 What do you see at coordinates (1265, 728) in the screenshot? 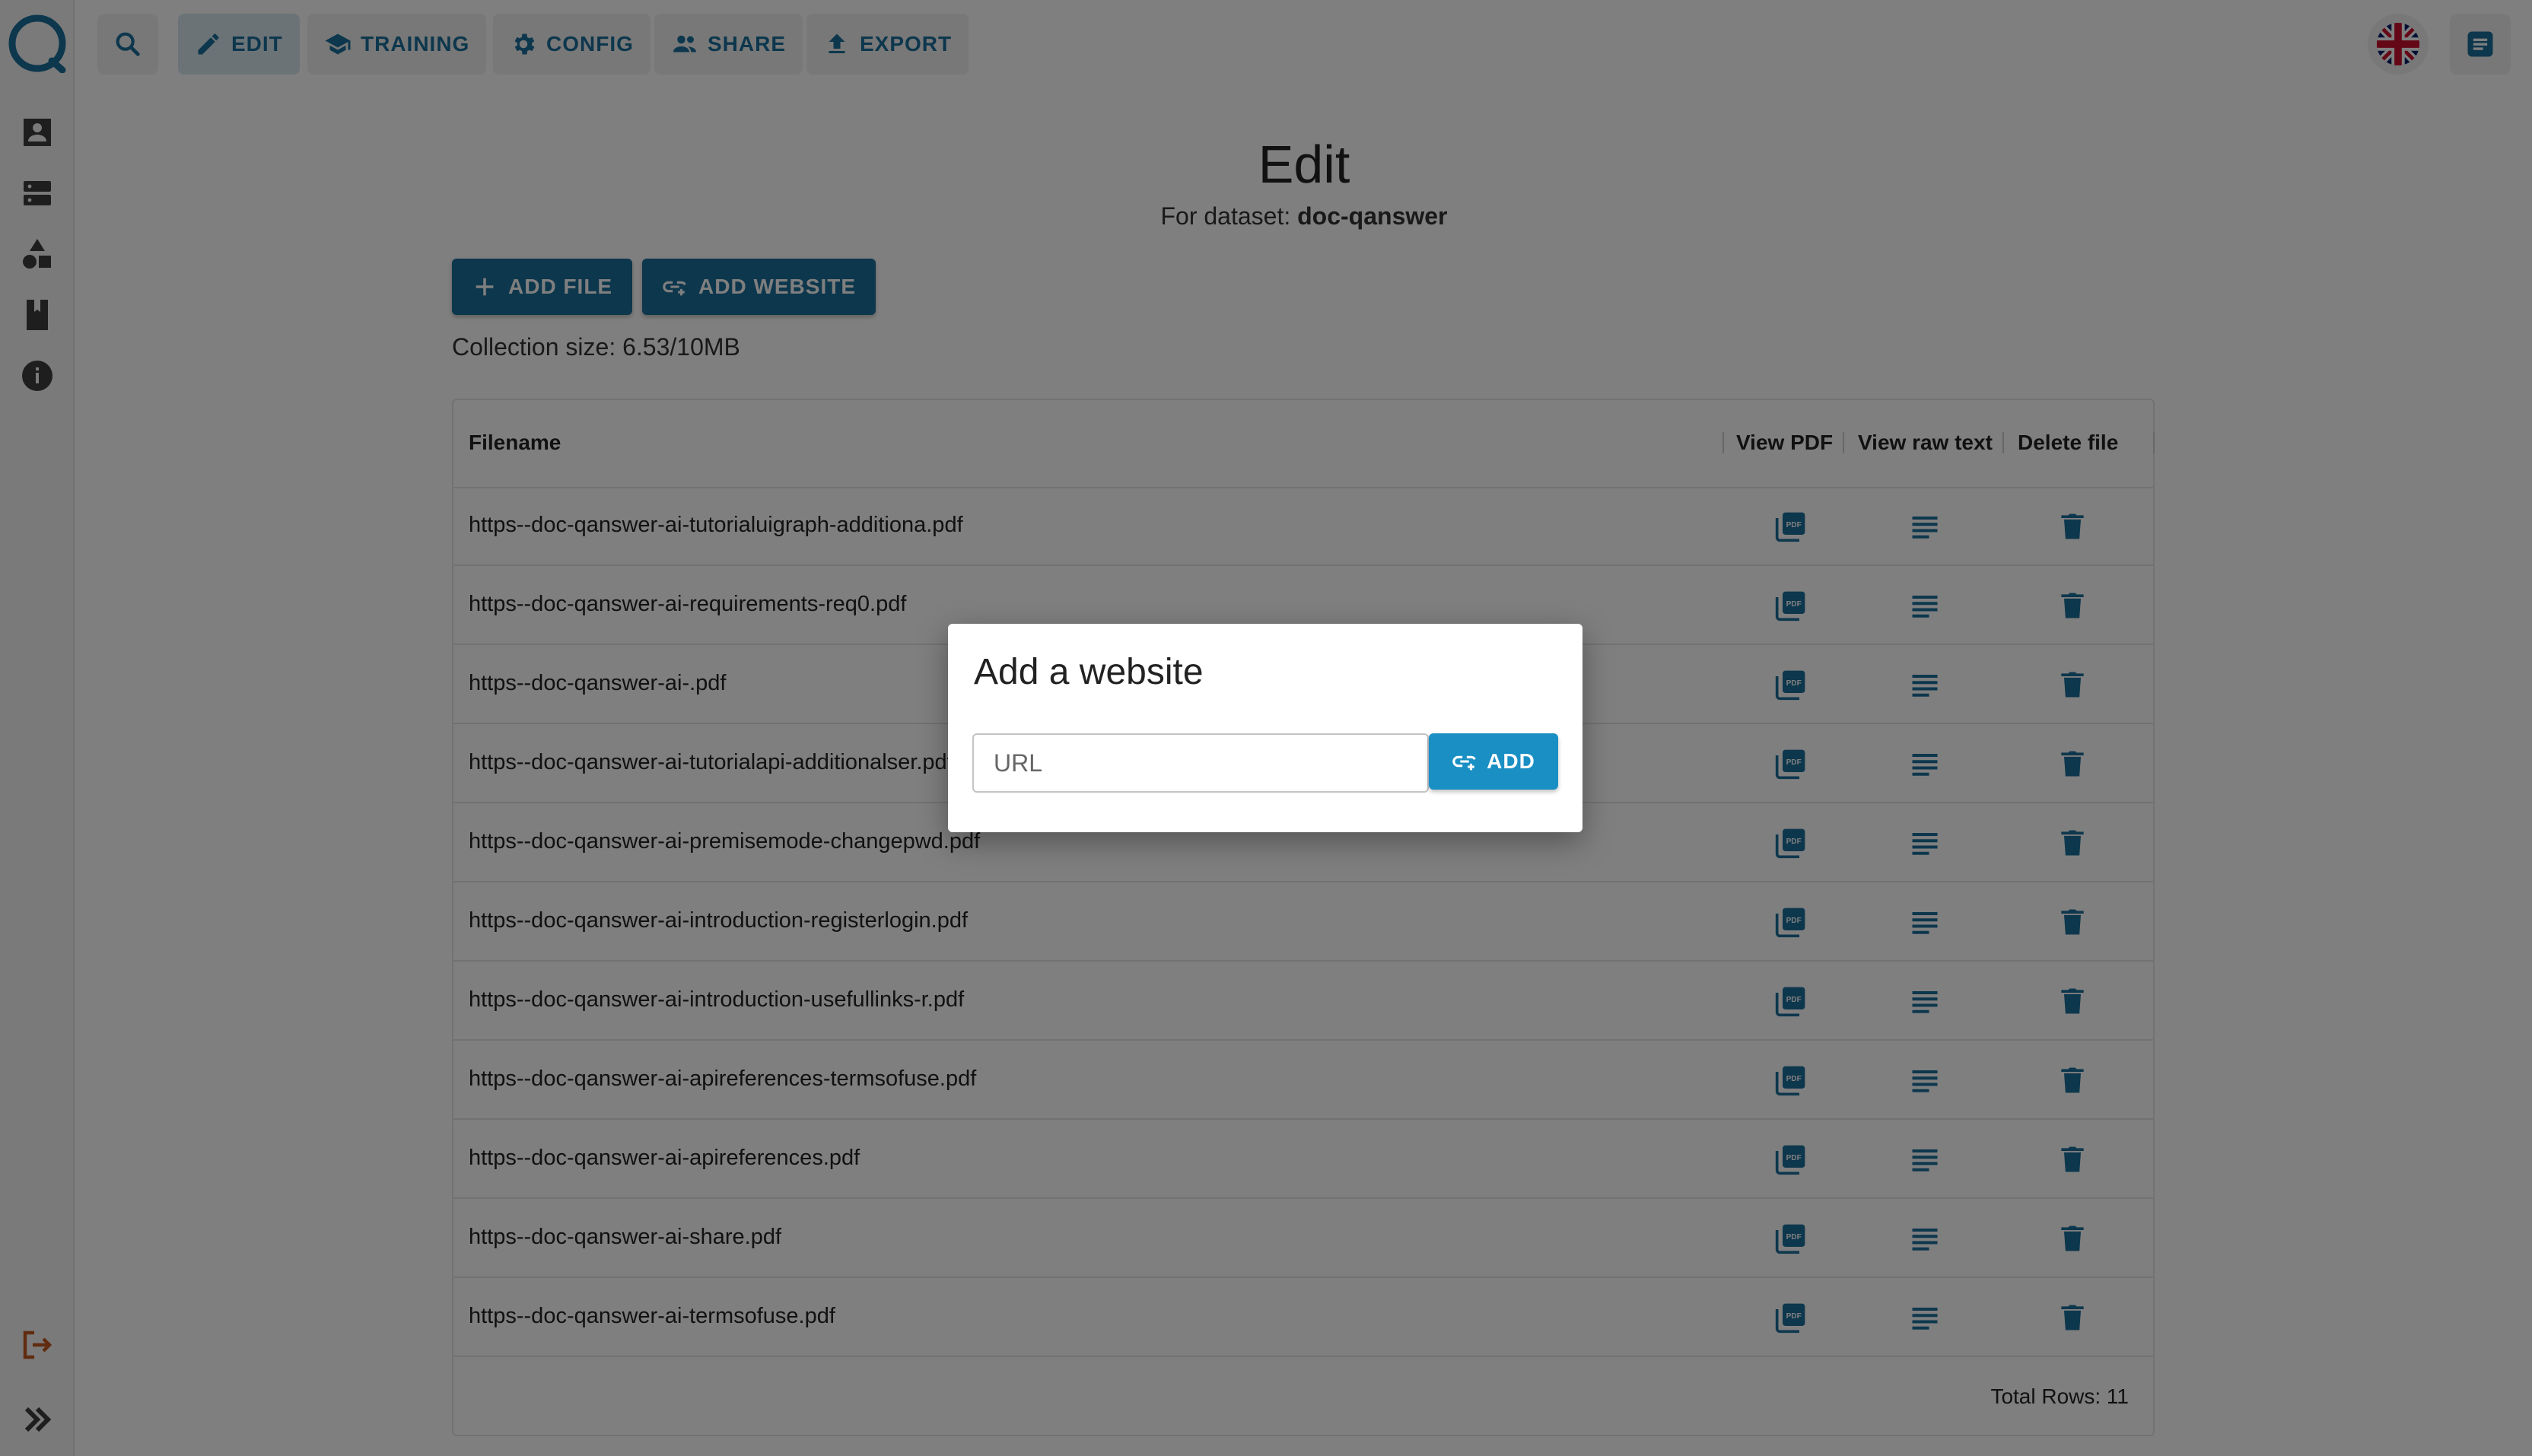
I see `add-website-dialog: Add a website ADD` at bounding box center [1265, 728].